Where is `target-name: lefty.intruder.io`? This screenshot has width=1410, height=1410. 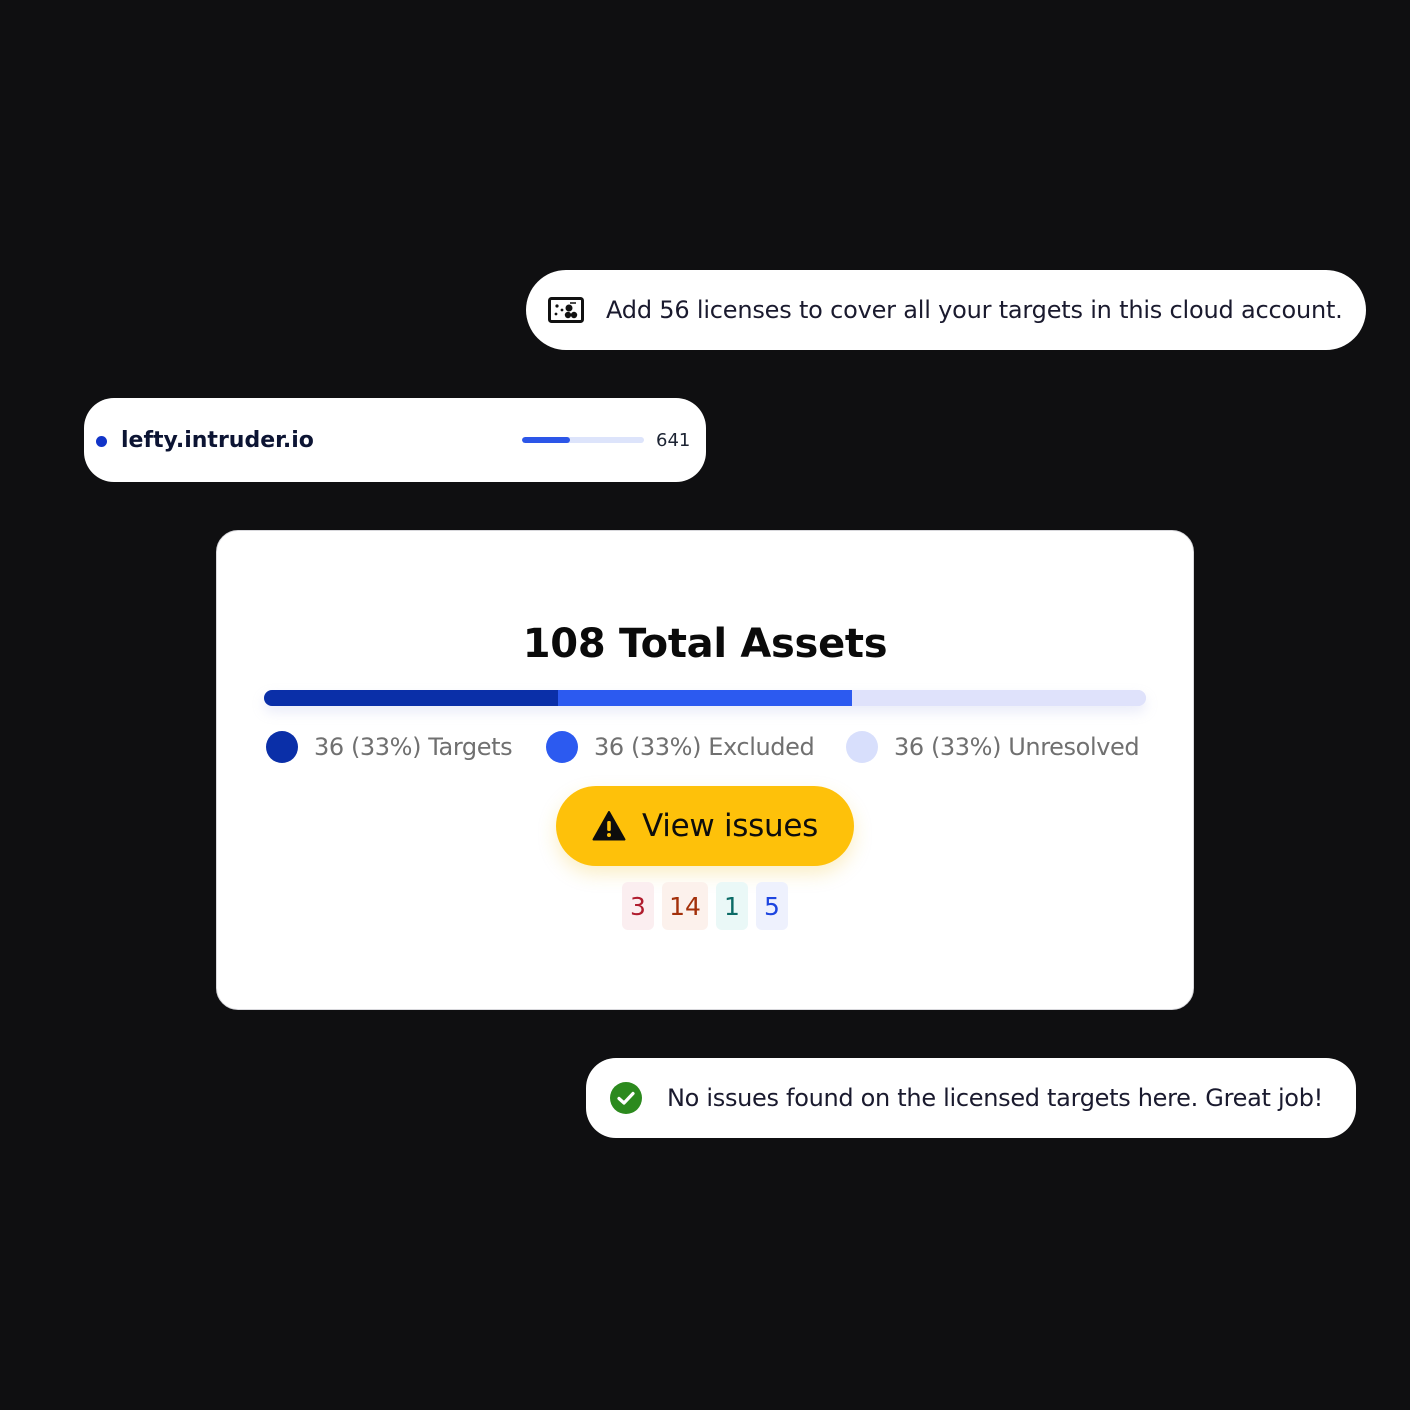
target-name: lefty.intruder.io is located at coordinates (217, 441).